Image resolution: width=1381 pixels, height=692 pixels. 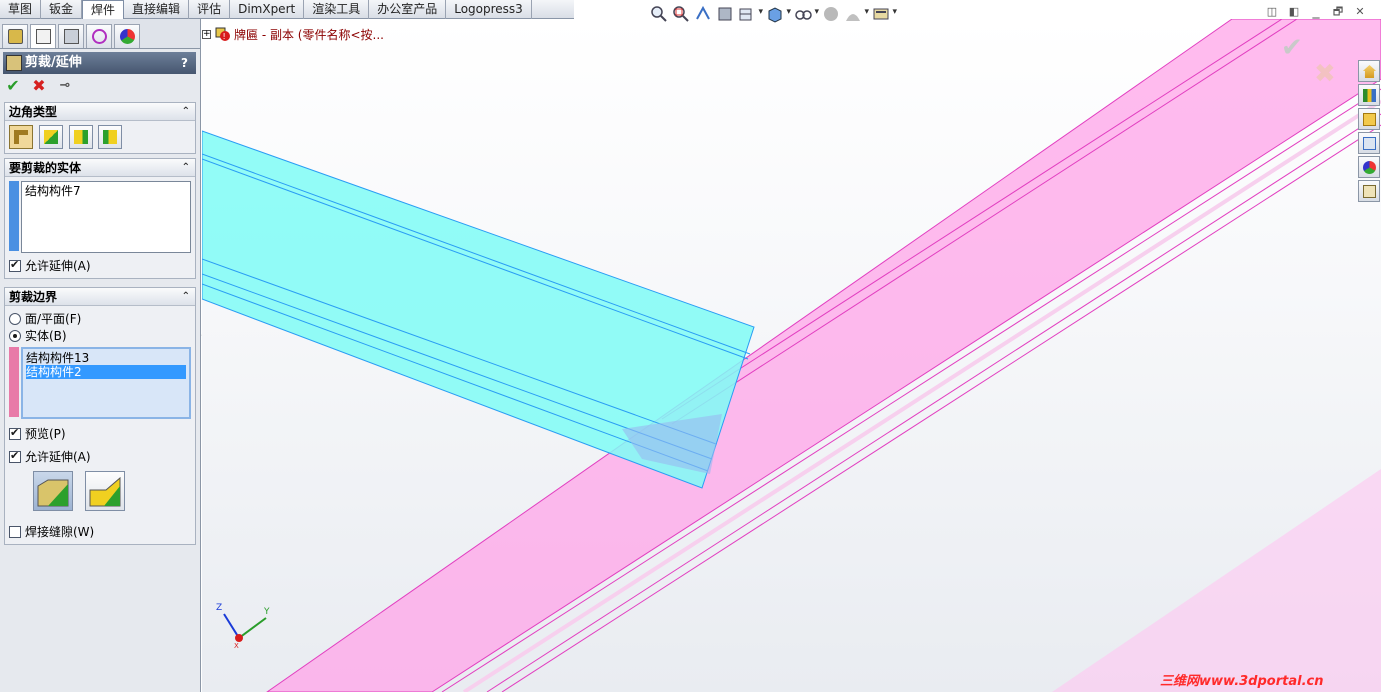 What do you see at coordinates (157, 9) in the screenshot?
I see `tab-direct-editing: 直接编辑` at bounding box center [157, 9].